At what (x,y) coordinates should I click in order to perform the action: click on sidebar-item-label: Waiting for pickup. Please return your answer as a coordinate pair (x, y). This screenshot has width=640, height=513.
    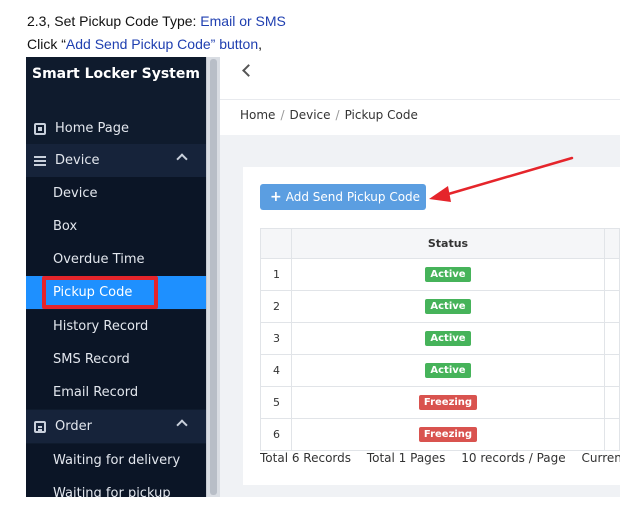
    Looking at the image, I should click on (112, 491).